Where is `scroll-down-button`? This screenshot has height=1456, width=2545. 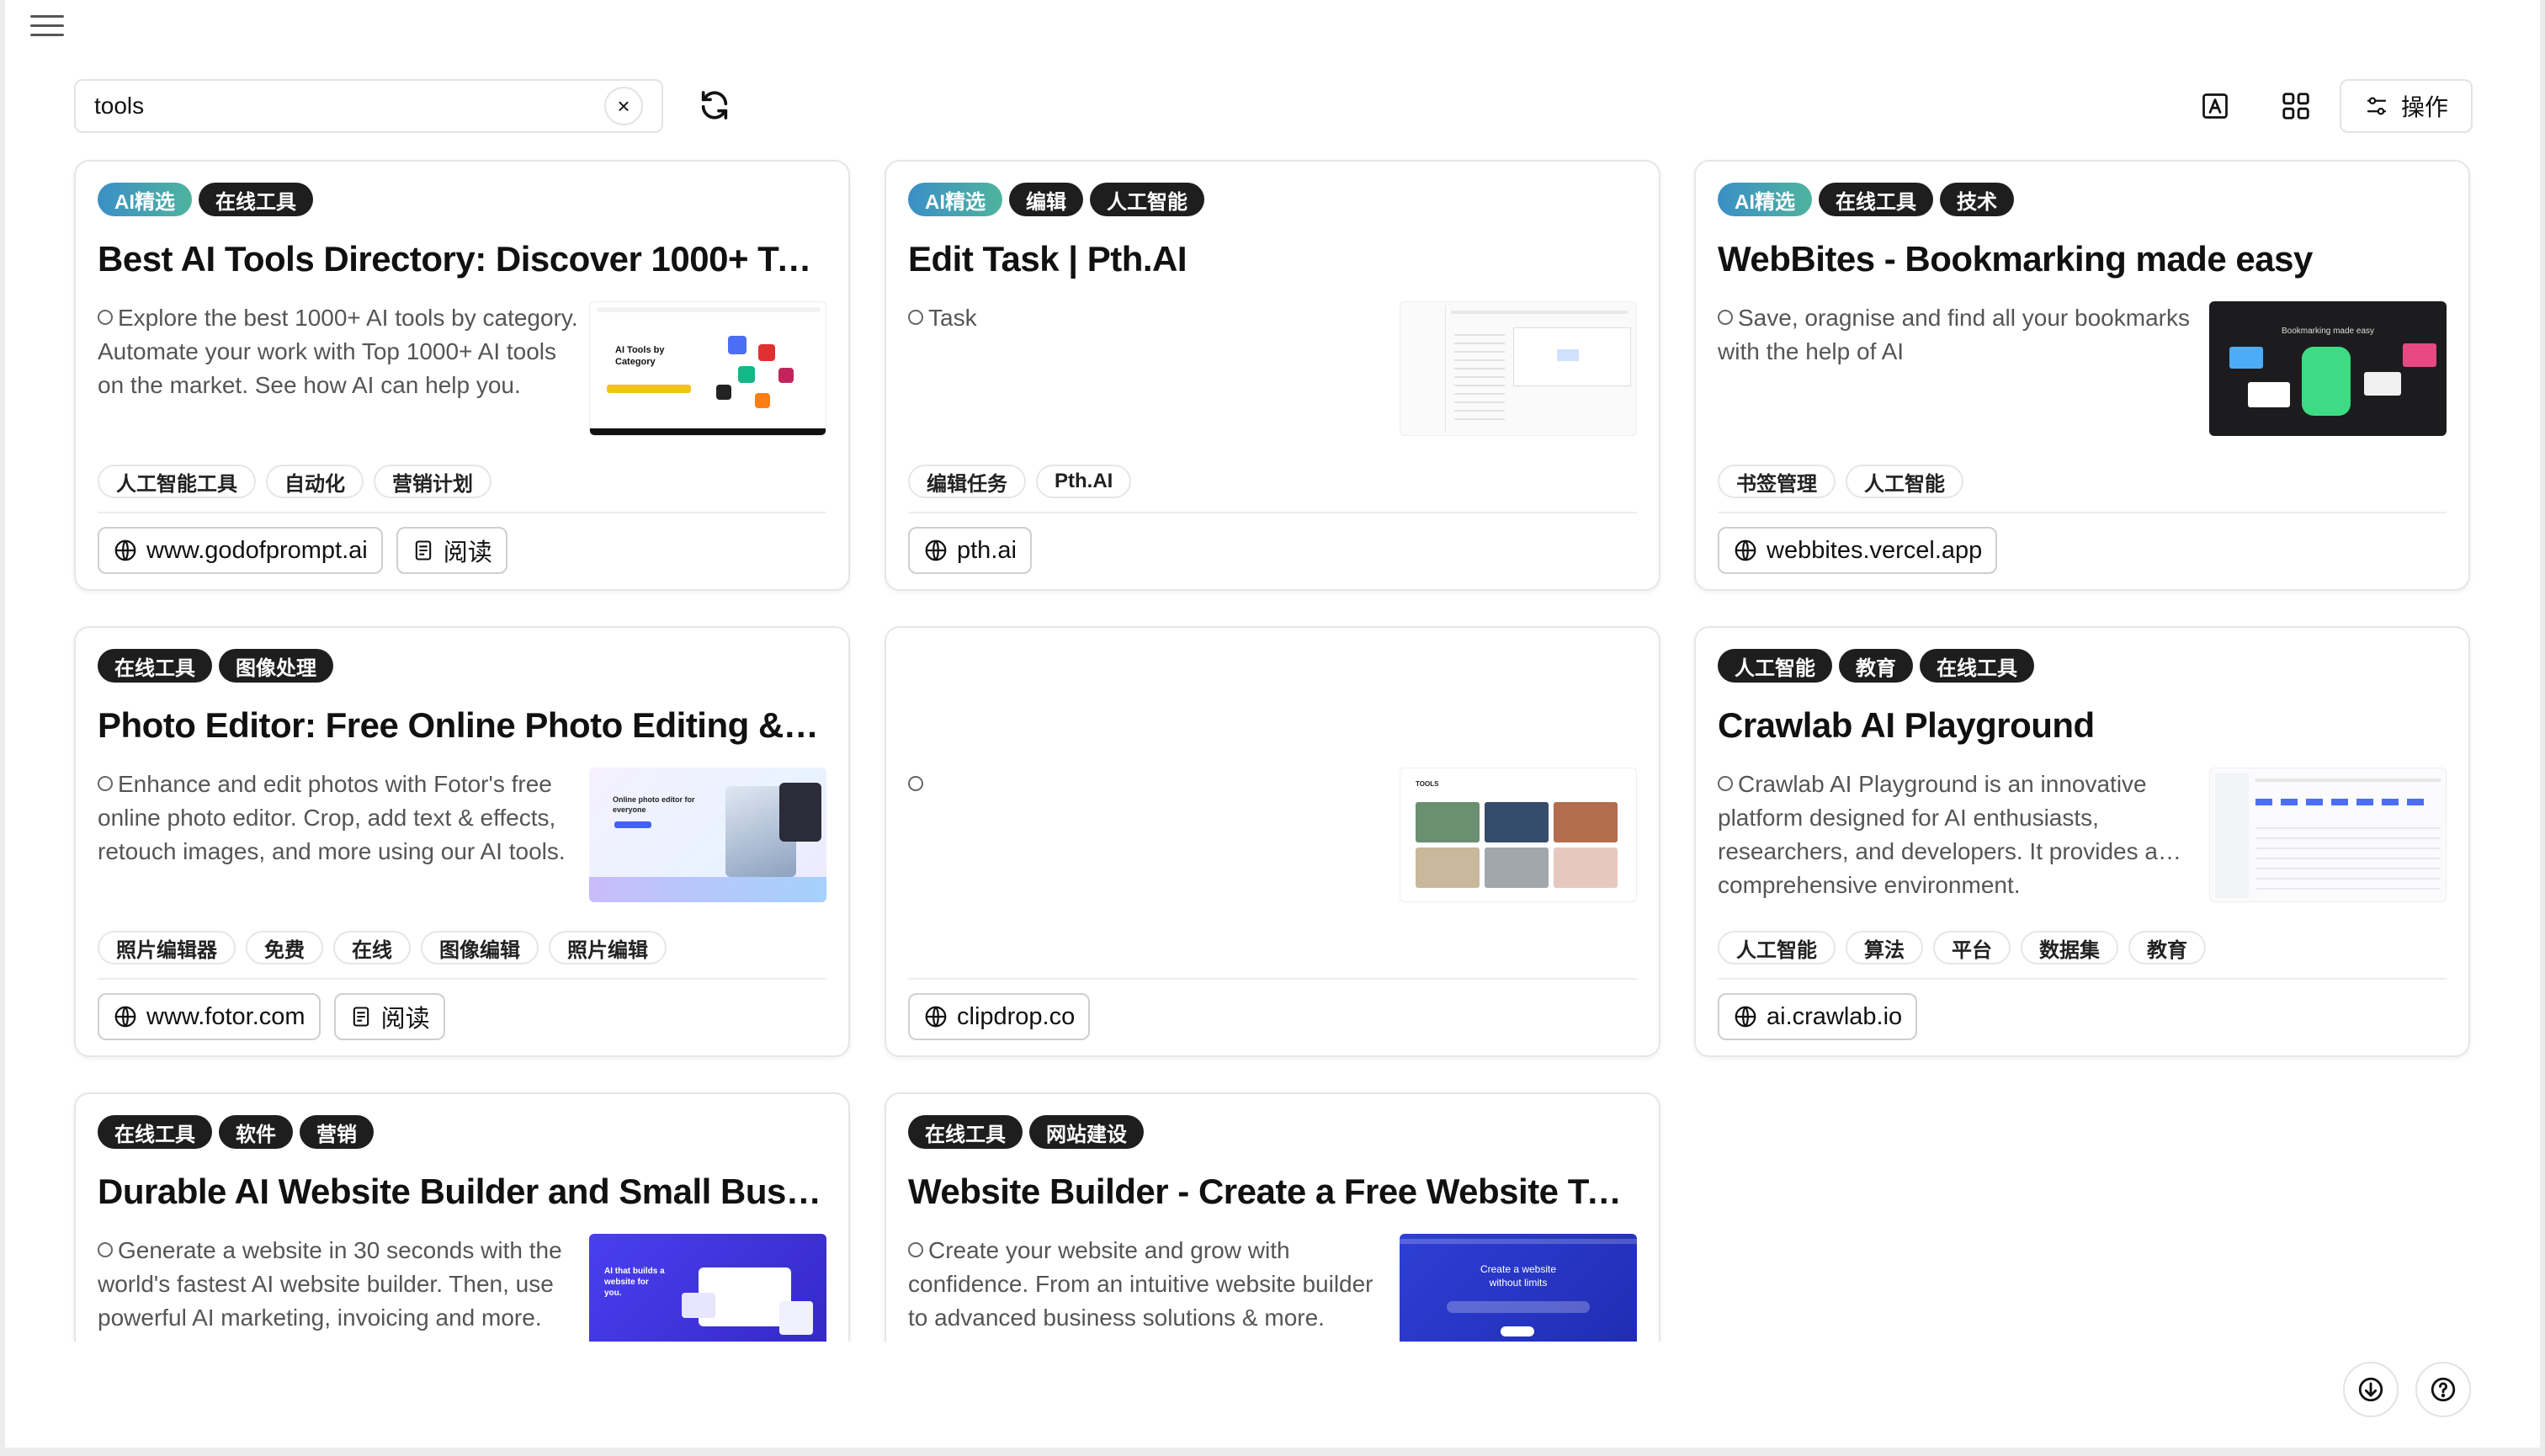 scroll-down-button is located at coordinates (2371, 1389).